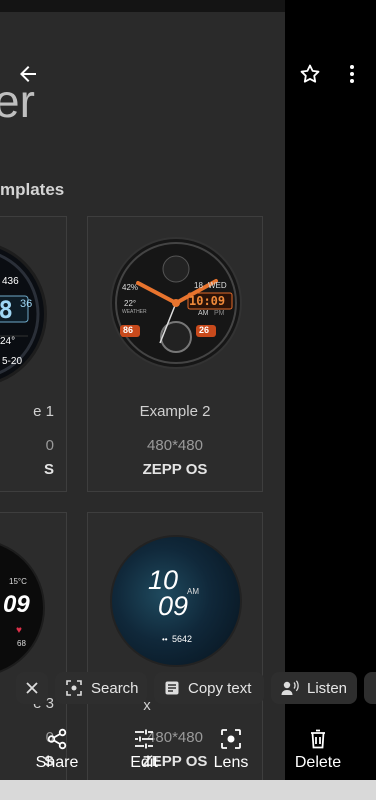 The width and height of the screenshot is (376, 800). What do you see at coordinates (175, 469) in the screenshot?
I see `card-2-os: ZEPP OS` at bounding box center [175, 469].